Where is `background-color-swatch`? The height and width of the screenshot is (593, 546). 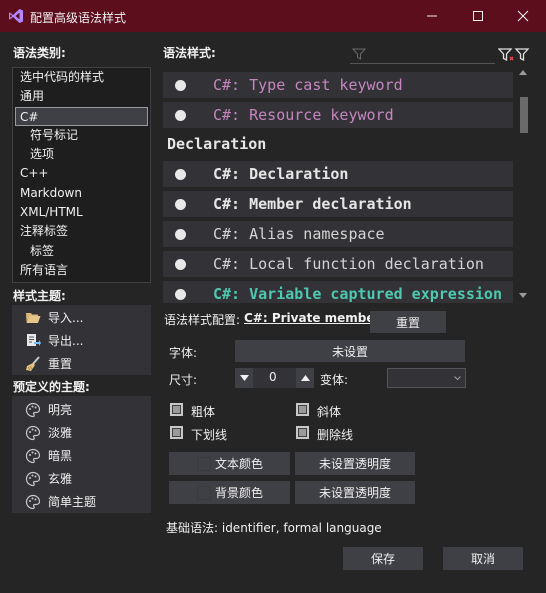 background-color-swatch is located at coordinates (204, 492).